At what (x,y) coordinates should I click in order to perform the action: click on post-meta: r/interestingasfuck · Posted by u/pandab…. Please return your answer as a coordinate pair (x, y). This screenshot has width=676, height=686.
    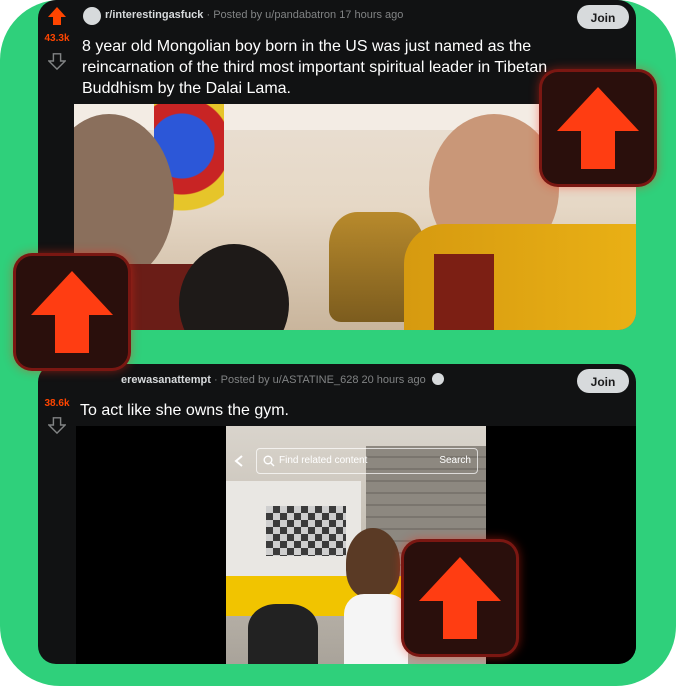
    Looking at the image, I should click on (254, 15).